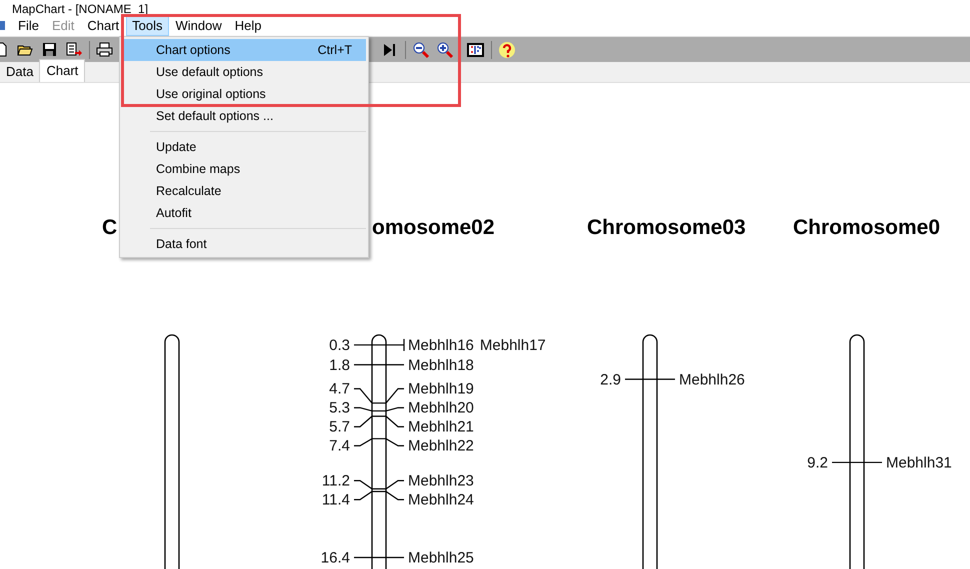 The image size is (970, 569). Describe the element at coordinates (817, 463) in the screenshot. I see `marker-position: 9.2` at that location.